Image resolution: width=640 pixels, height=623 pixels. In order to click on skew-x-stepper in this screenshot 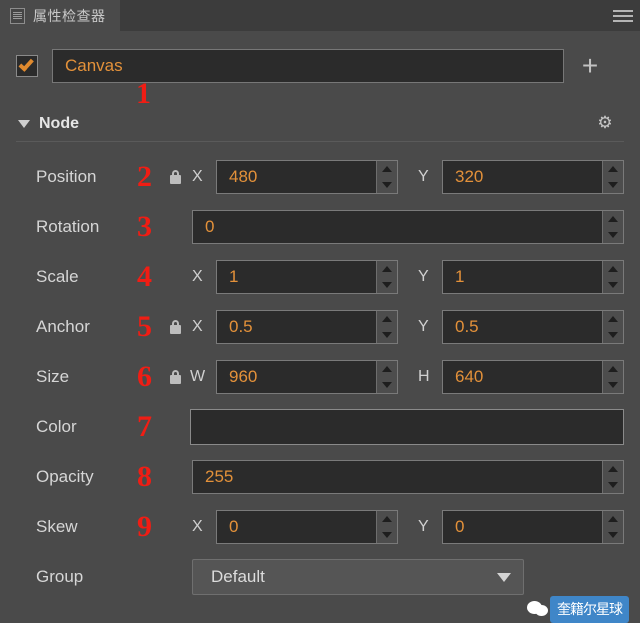, I will do `click(386, 527)`.